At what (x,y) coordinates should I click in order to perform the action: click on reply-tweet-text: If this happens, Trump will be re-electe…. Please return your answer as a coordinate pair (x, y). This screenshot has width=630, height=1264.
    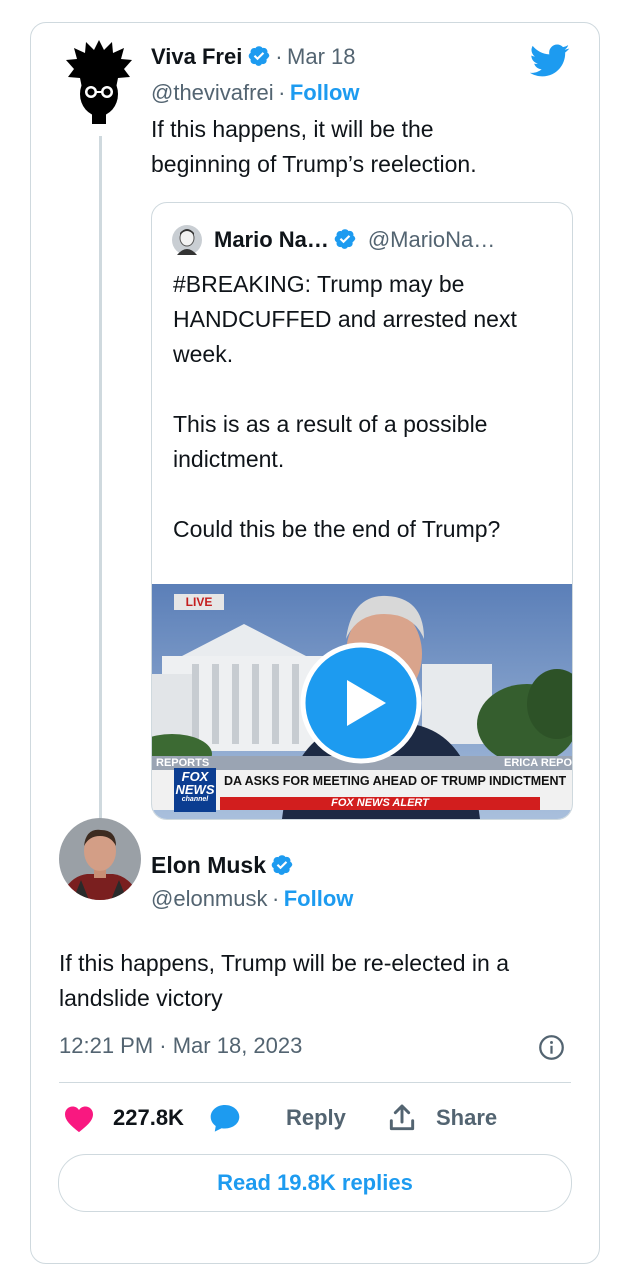
    Looking at the image, I should click on (284, 981).